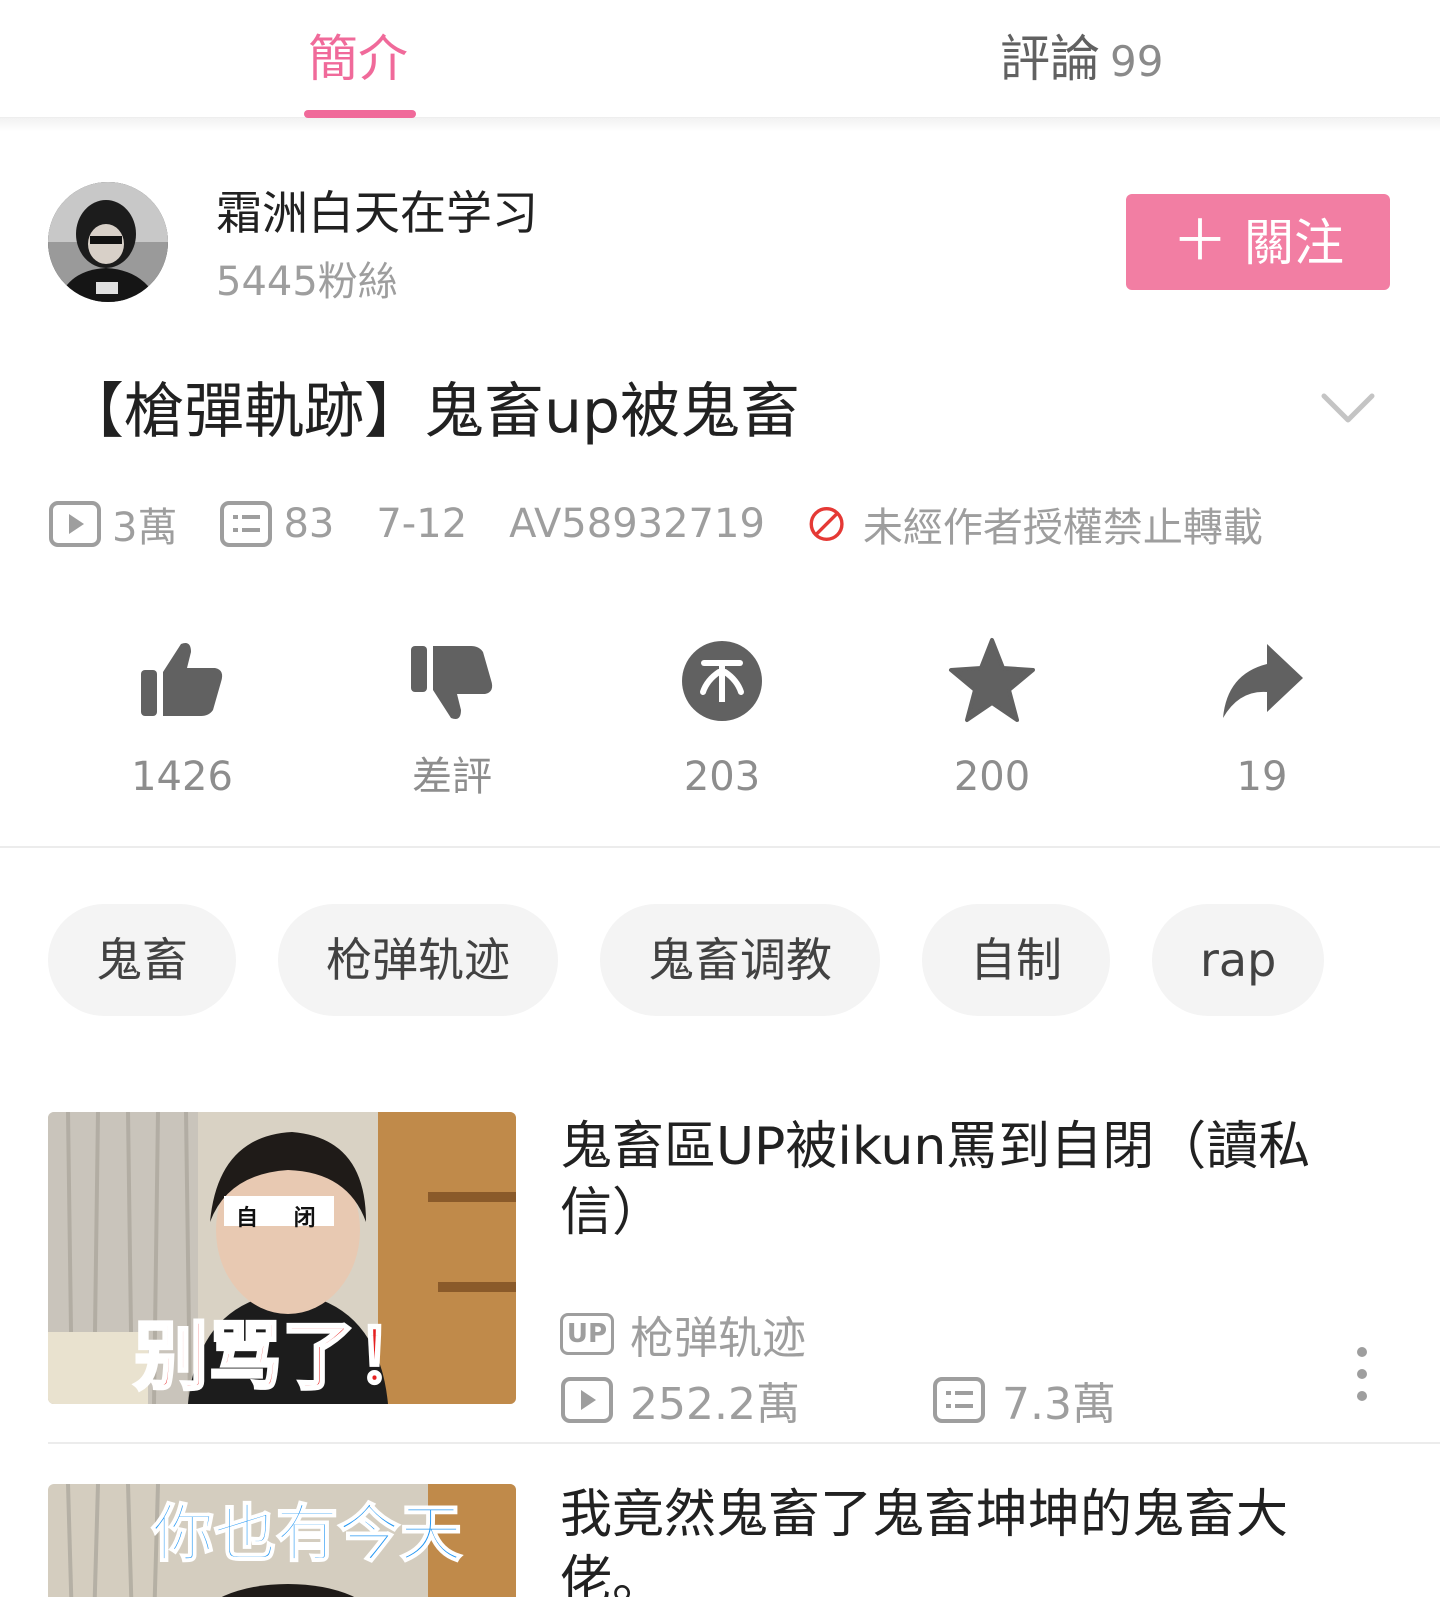 This screenshot has height=1597, width=1440. What do you see at coordinates (1050, 59) in the screenshot?
I see `tab-comments-label: 評論` at bounding box center [1050, 59].